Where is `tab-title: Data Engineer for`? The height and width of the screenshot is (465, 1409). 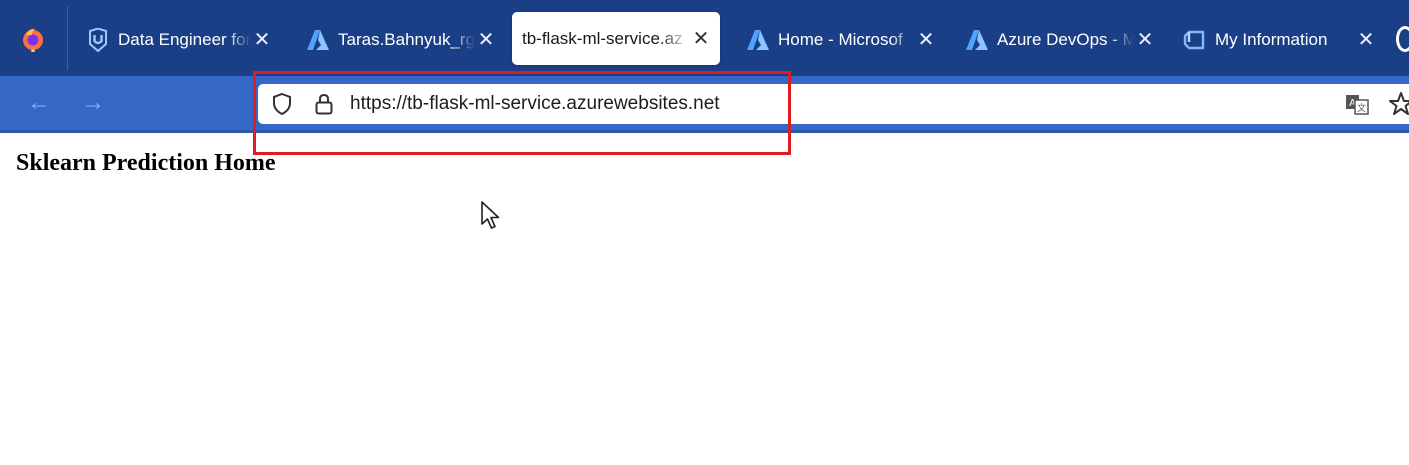
tab-title: Data Engineer for is located at coordinates (184, 39).